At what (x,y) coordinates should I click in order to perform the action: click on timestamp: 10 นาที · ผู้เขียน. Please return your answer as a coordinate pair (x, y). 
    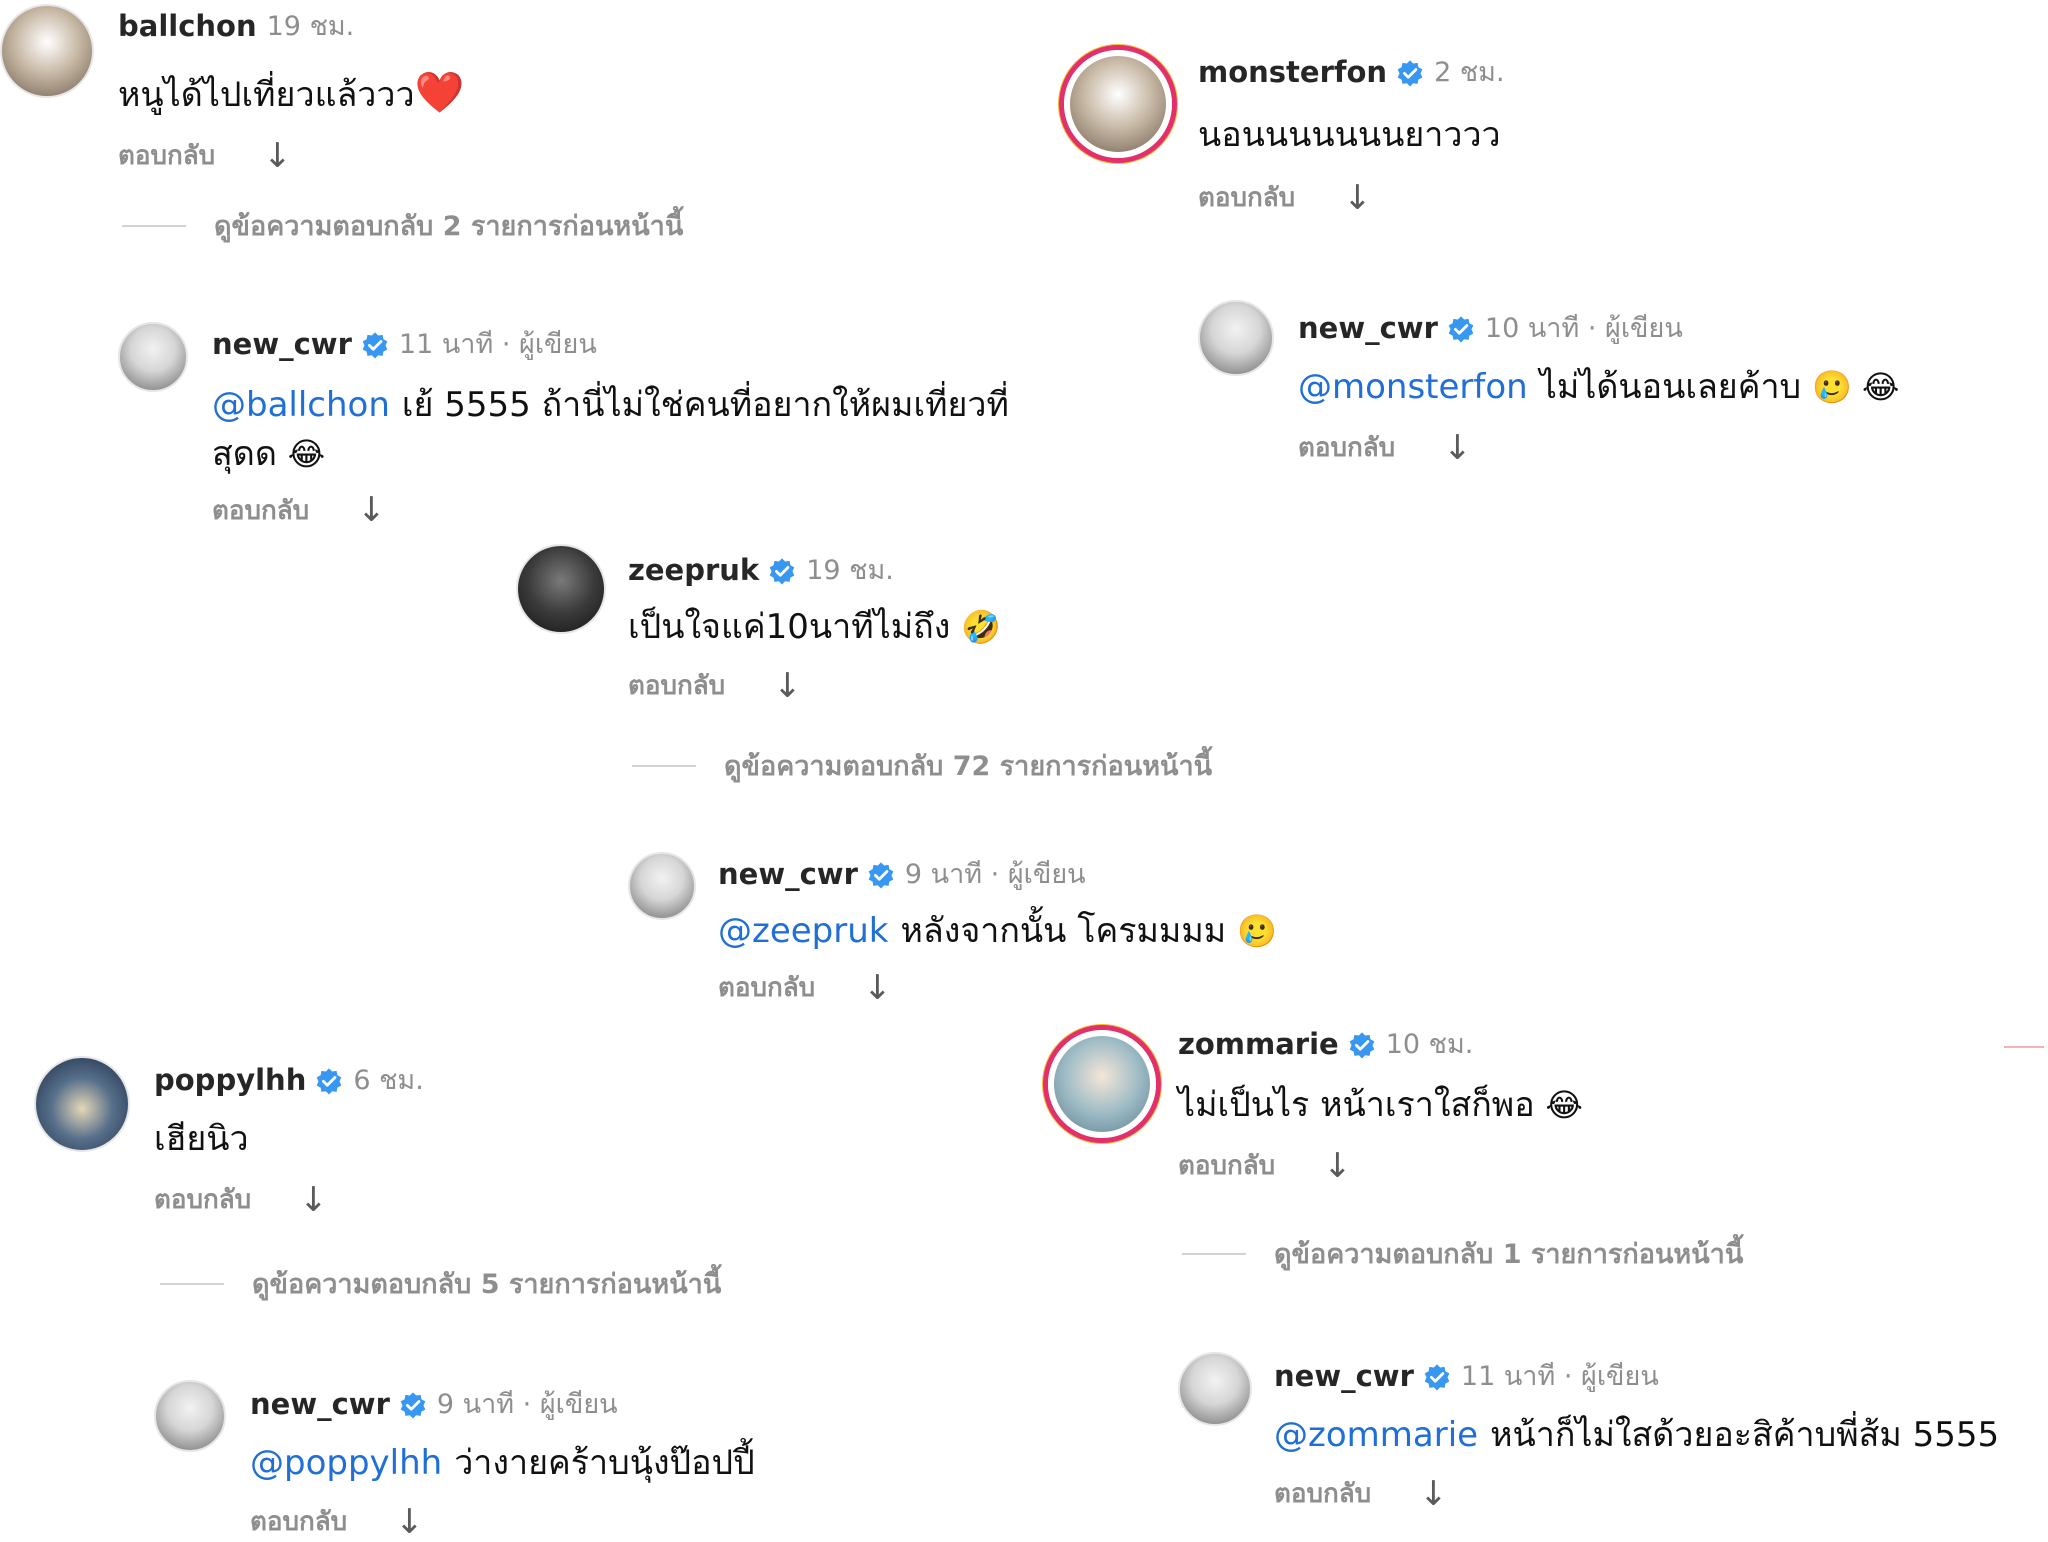
    Looking at the image, I should click on (1583, 328).